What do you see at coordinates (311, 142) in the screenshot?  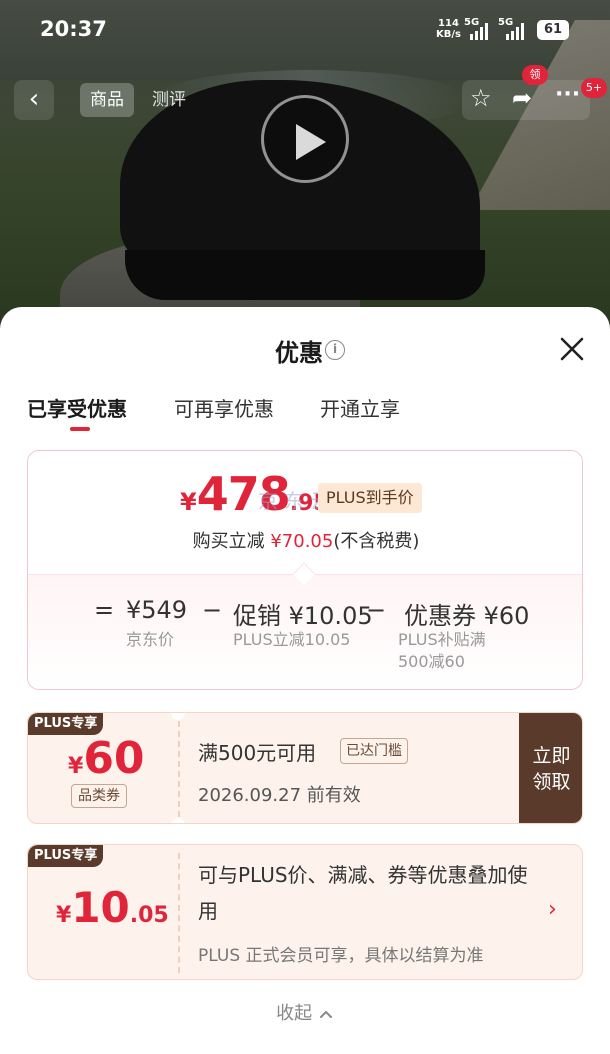 I see `play-icon` at bounding box center [311, 142].